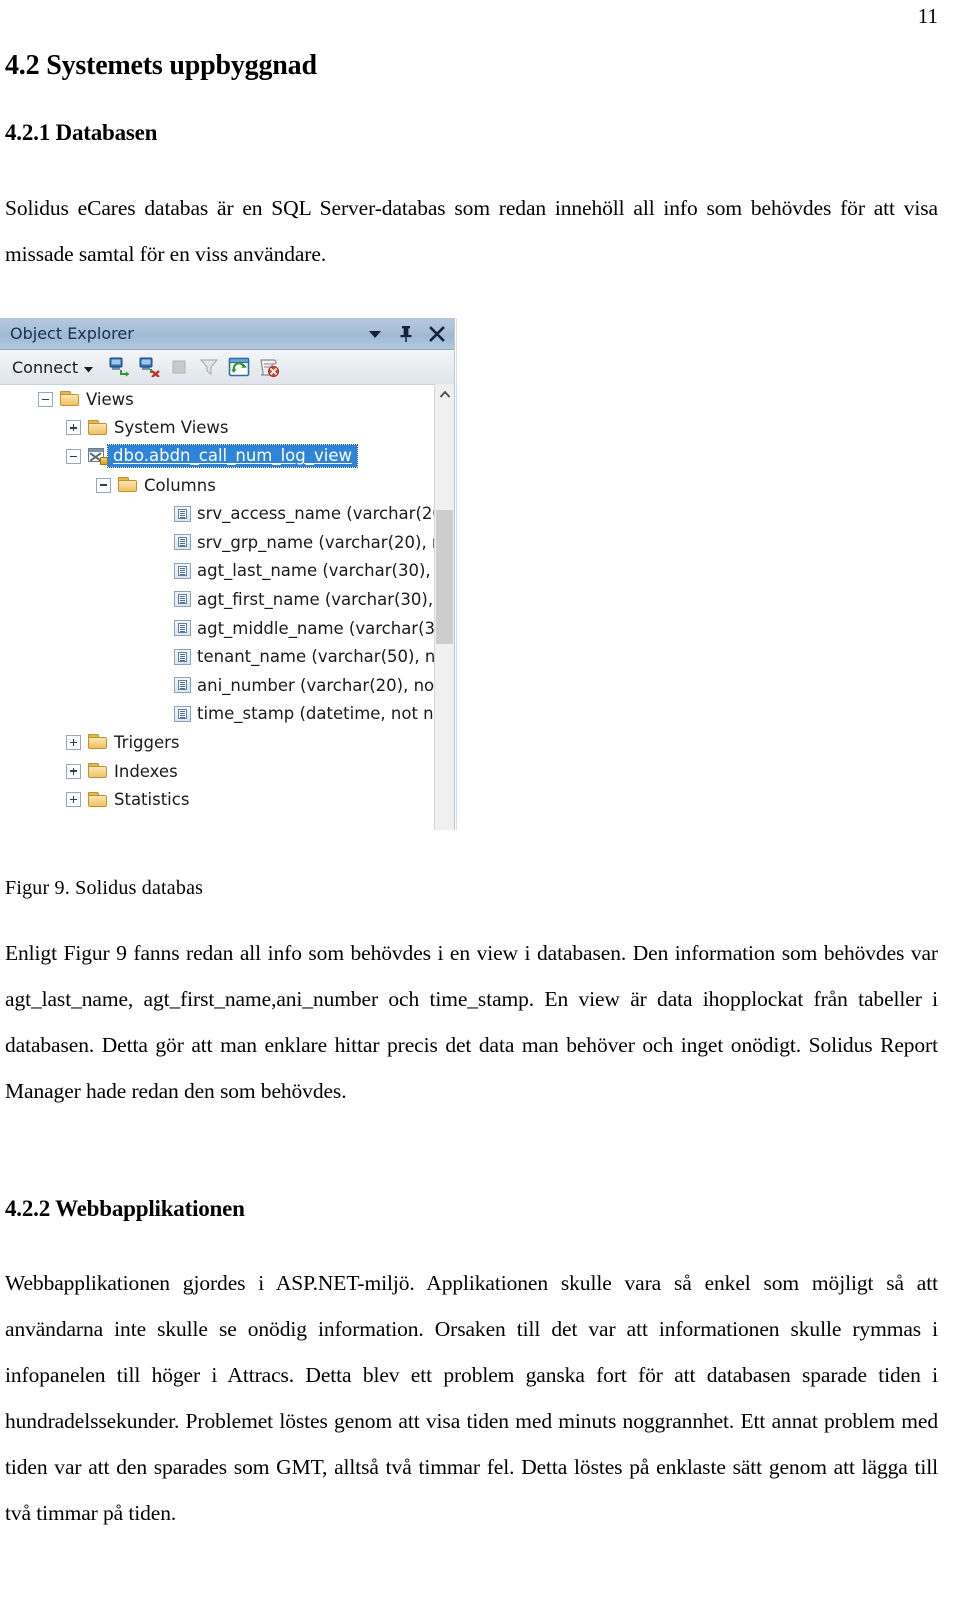 The image size is (960, 1598). I want to click on stop-icon, so click(179, 367).